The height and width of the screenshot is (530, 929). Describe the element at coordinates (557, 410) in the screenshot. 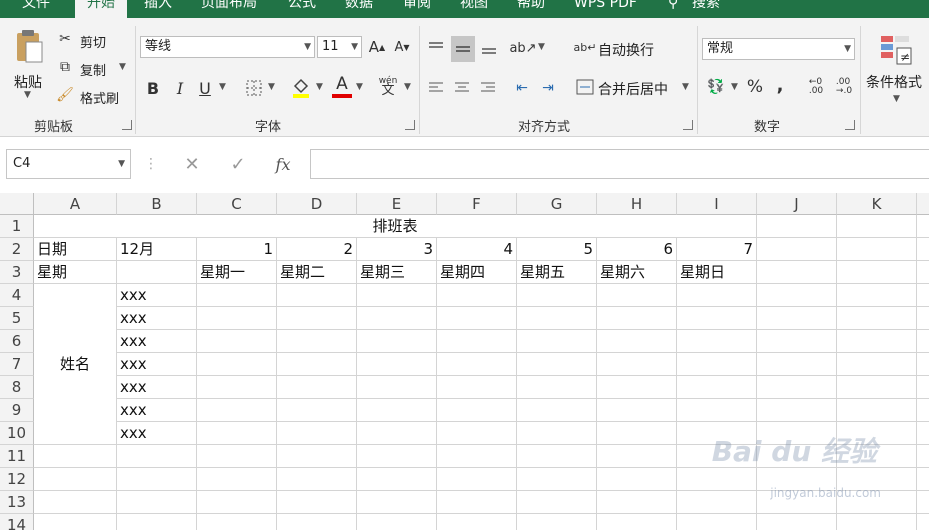

I see `cell-g9` at that location.